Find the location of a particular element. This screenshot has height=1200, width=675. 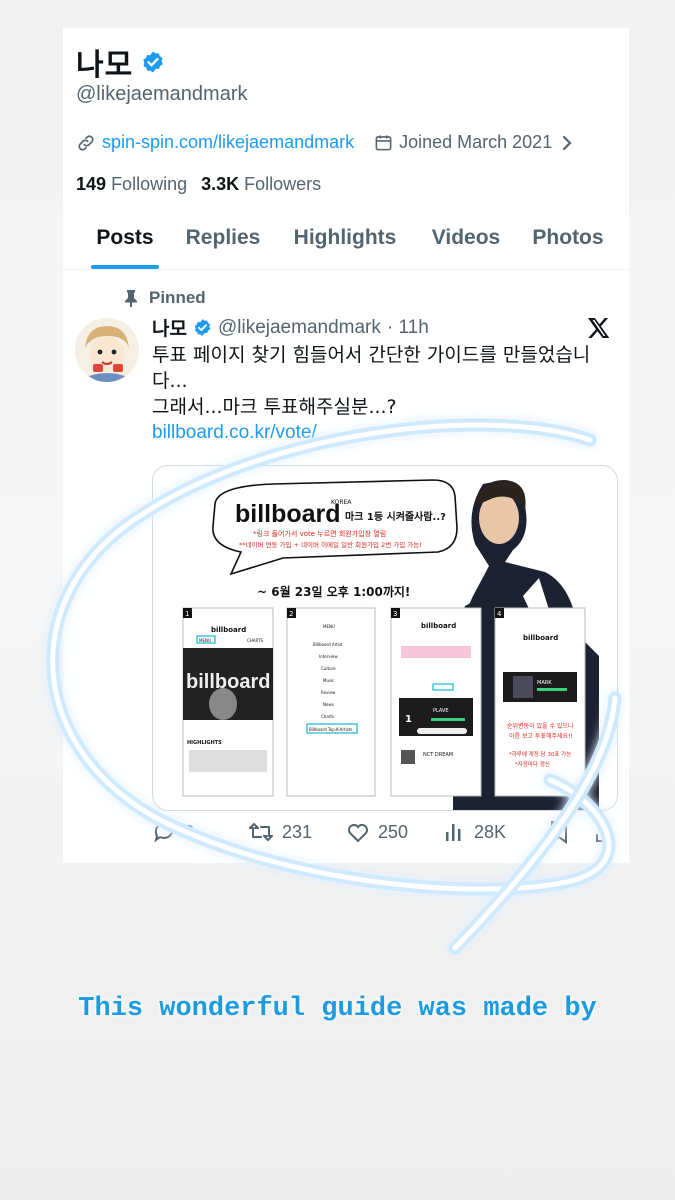

profile-tabs: Posts Replies Highlights Videos Photos is located at coordinates (346, 242).